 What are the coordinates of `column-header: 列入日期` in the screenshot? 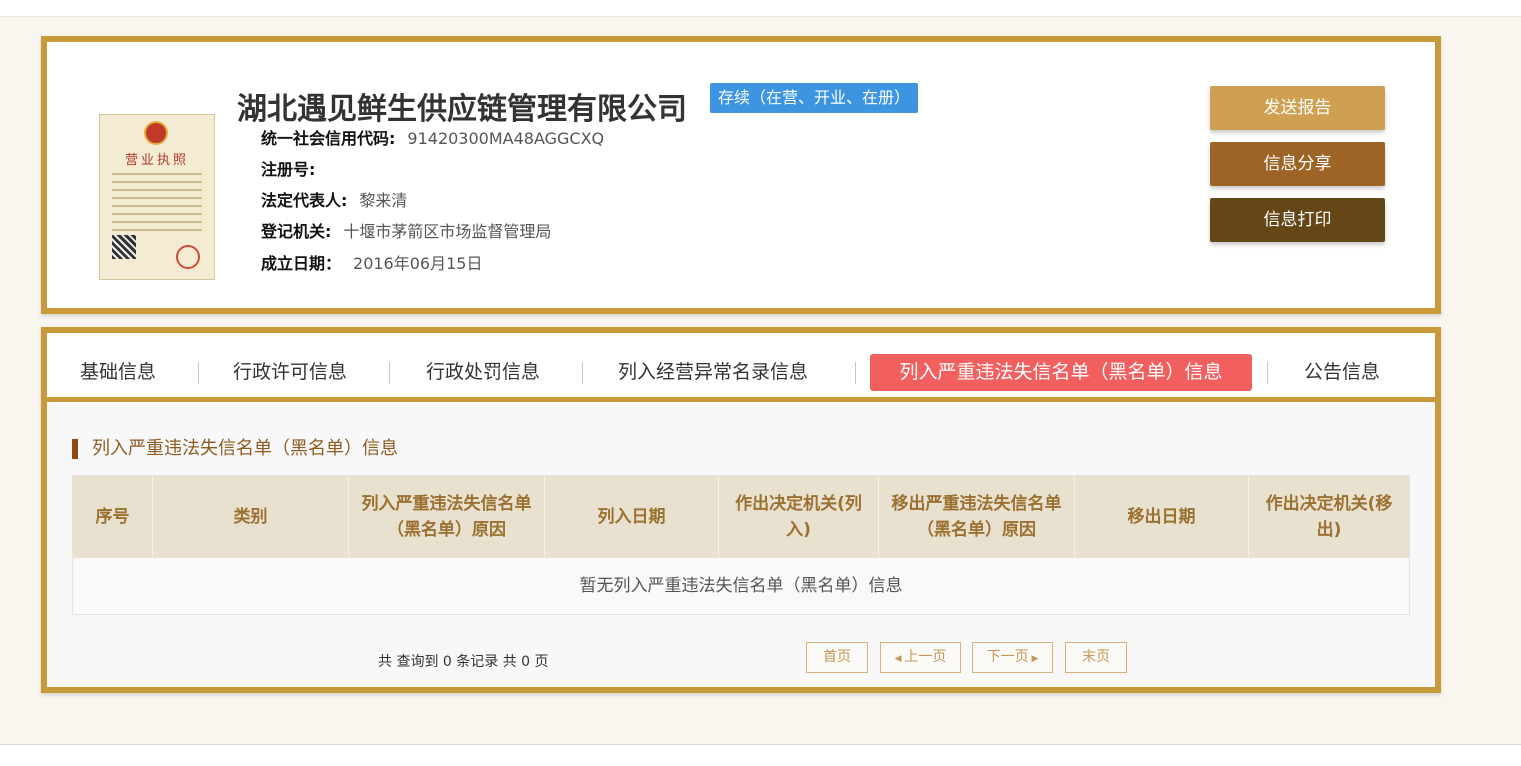 It's located at (632, 517).